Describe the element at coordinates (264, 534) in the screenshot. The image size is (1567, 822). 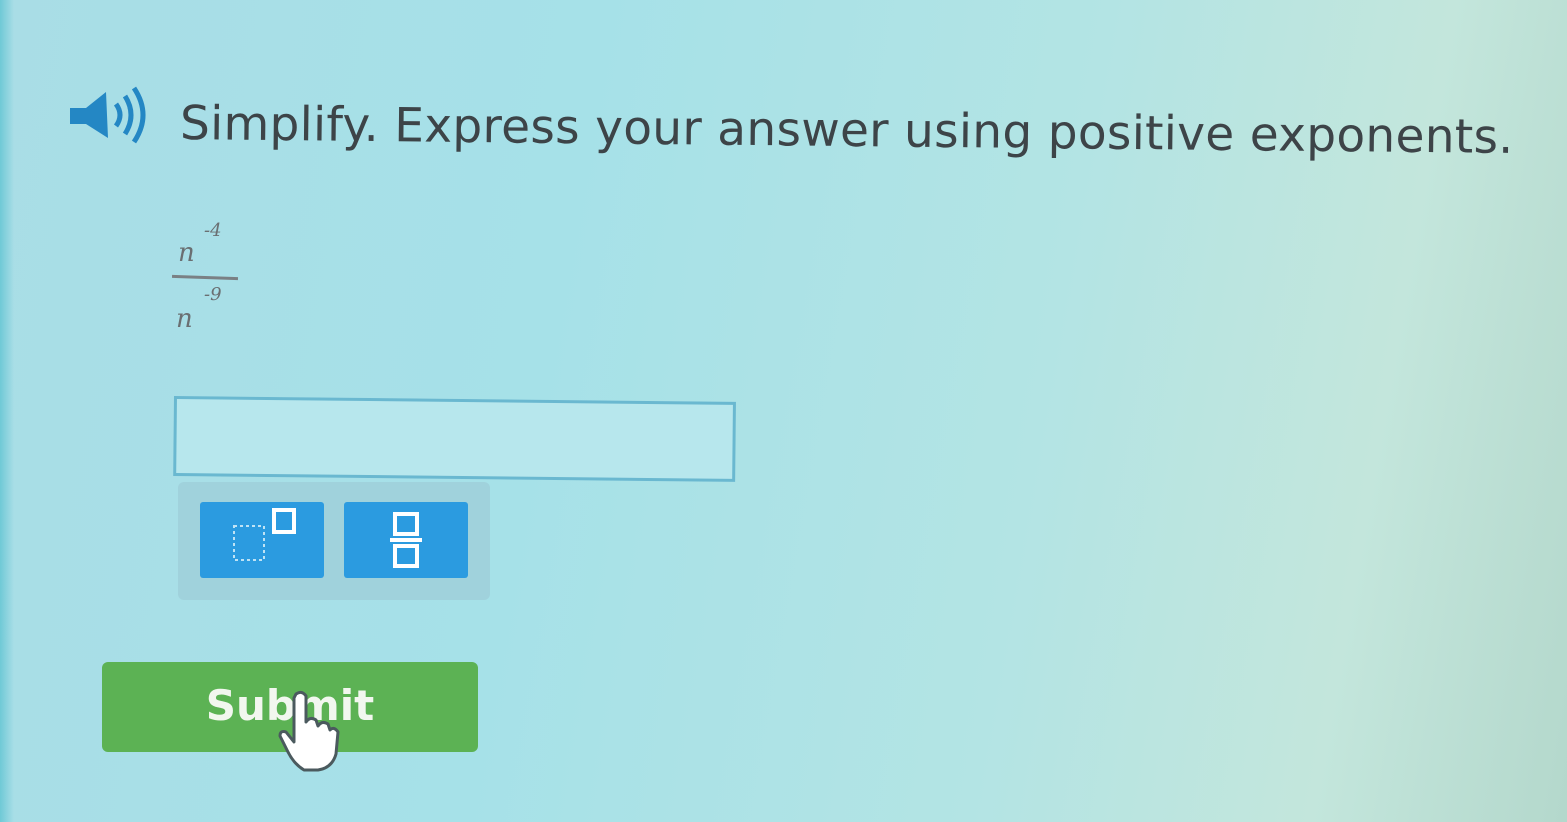
I see `exponent-template-icon` at that location.